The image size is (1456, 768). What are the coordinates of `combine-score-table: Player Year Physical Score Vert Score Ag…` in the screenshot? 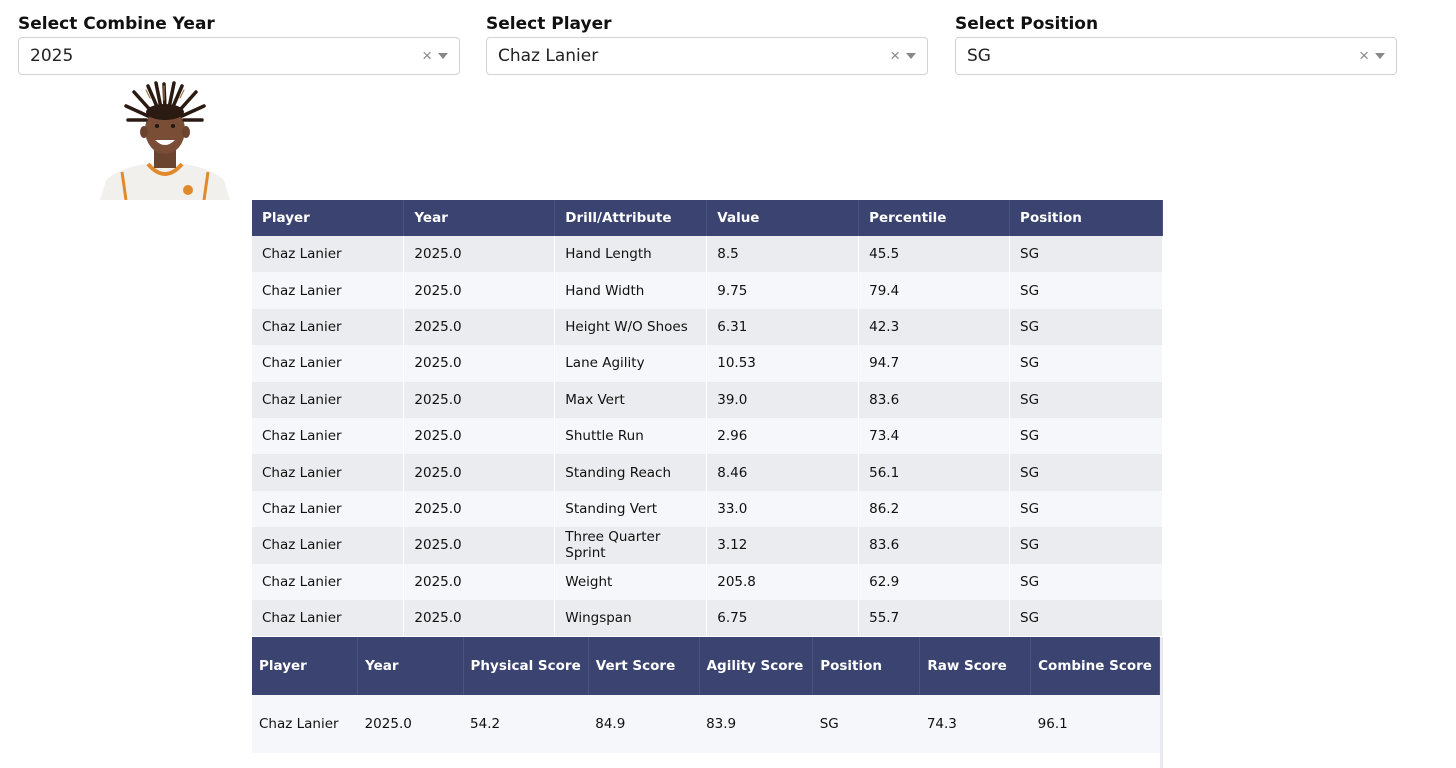 It's located at (706, 695).